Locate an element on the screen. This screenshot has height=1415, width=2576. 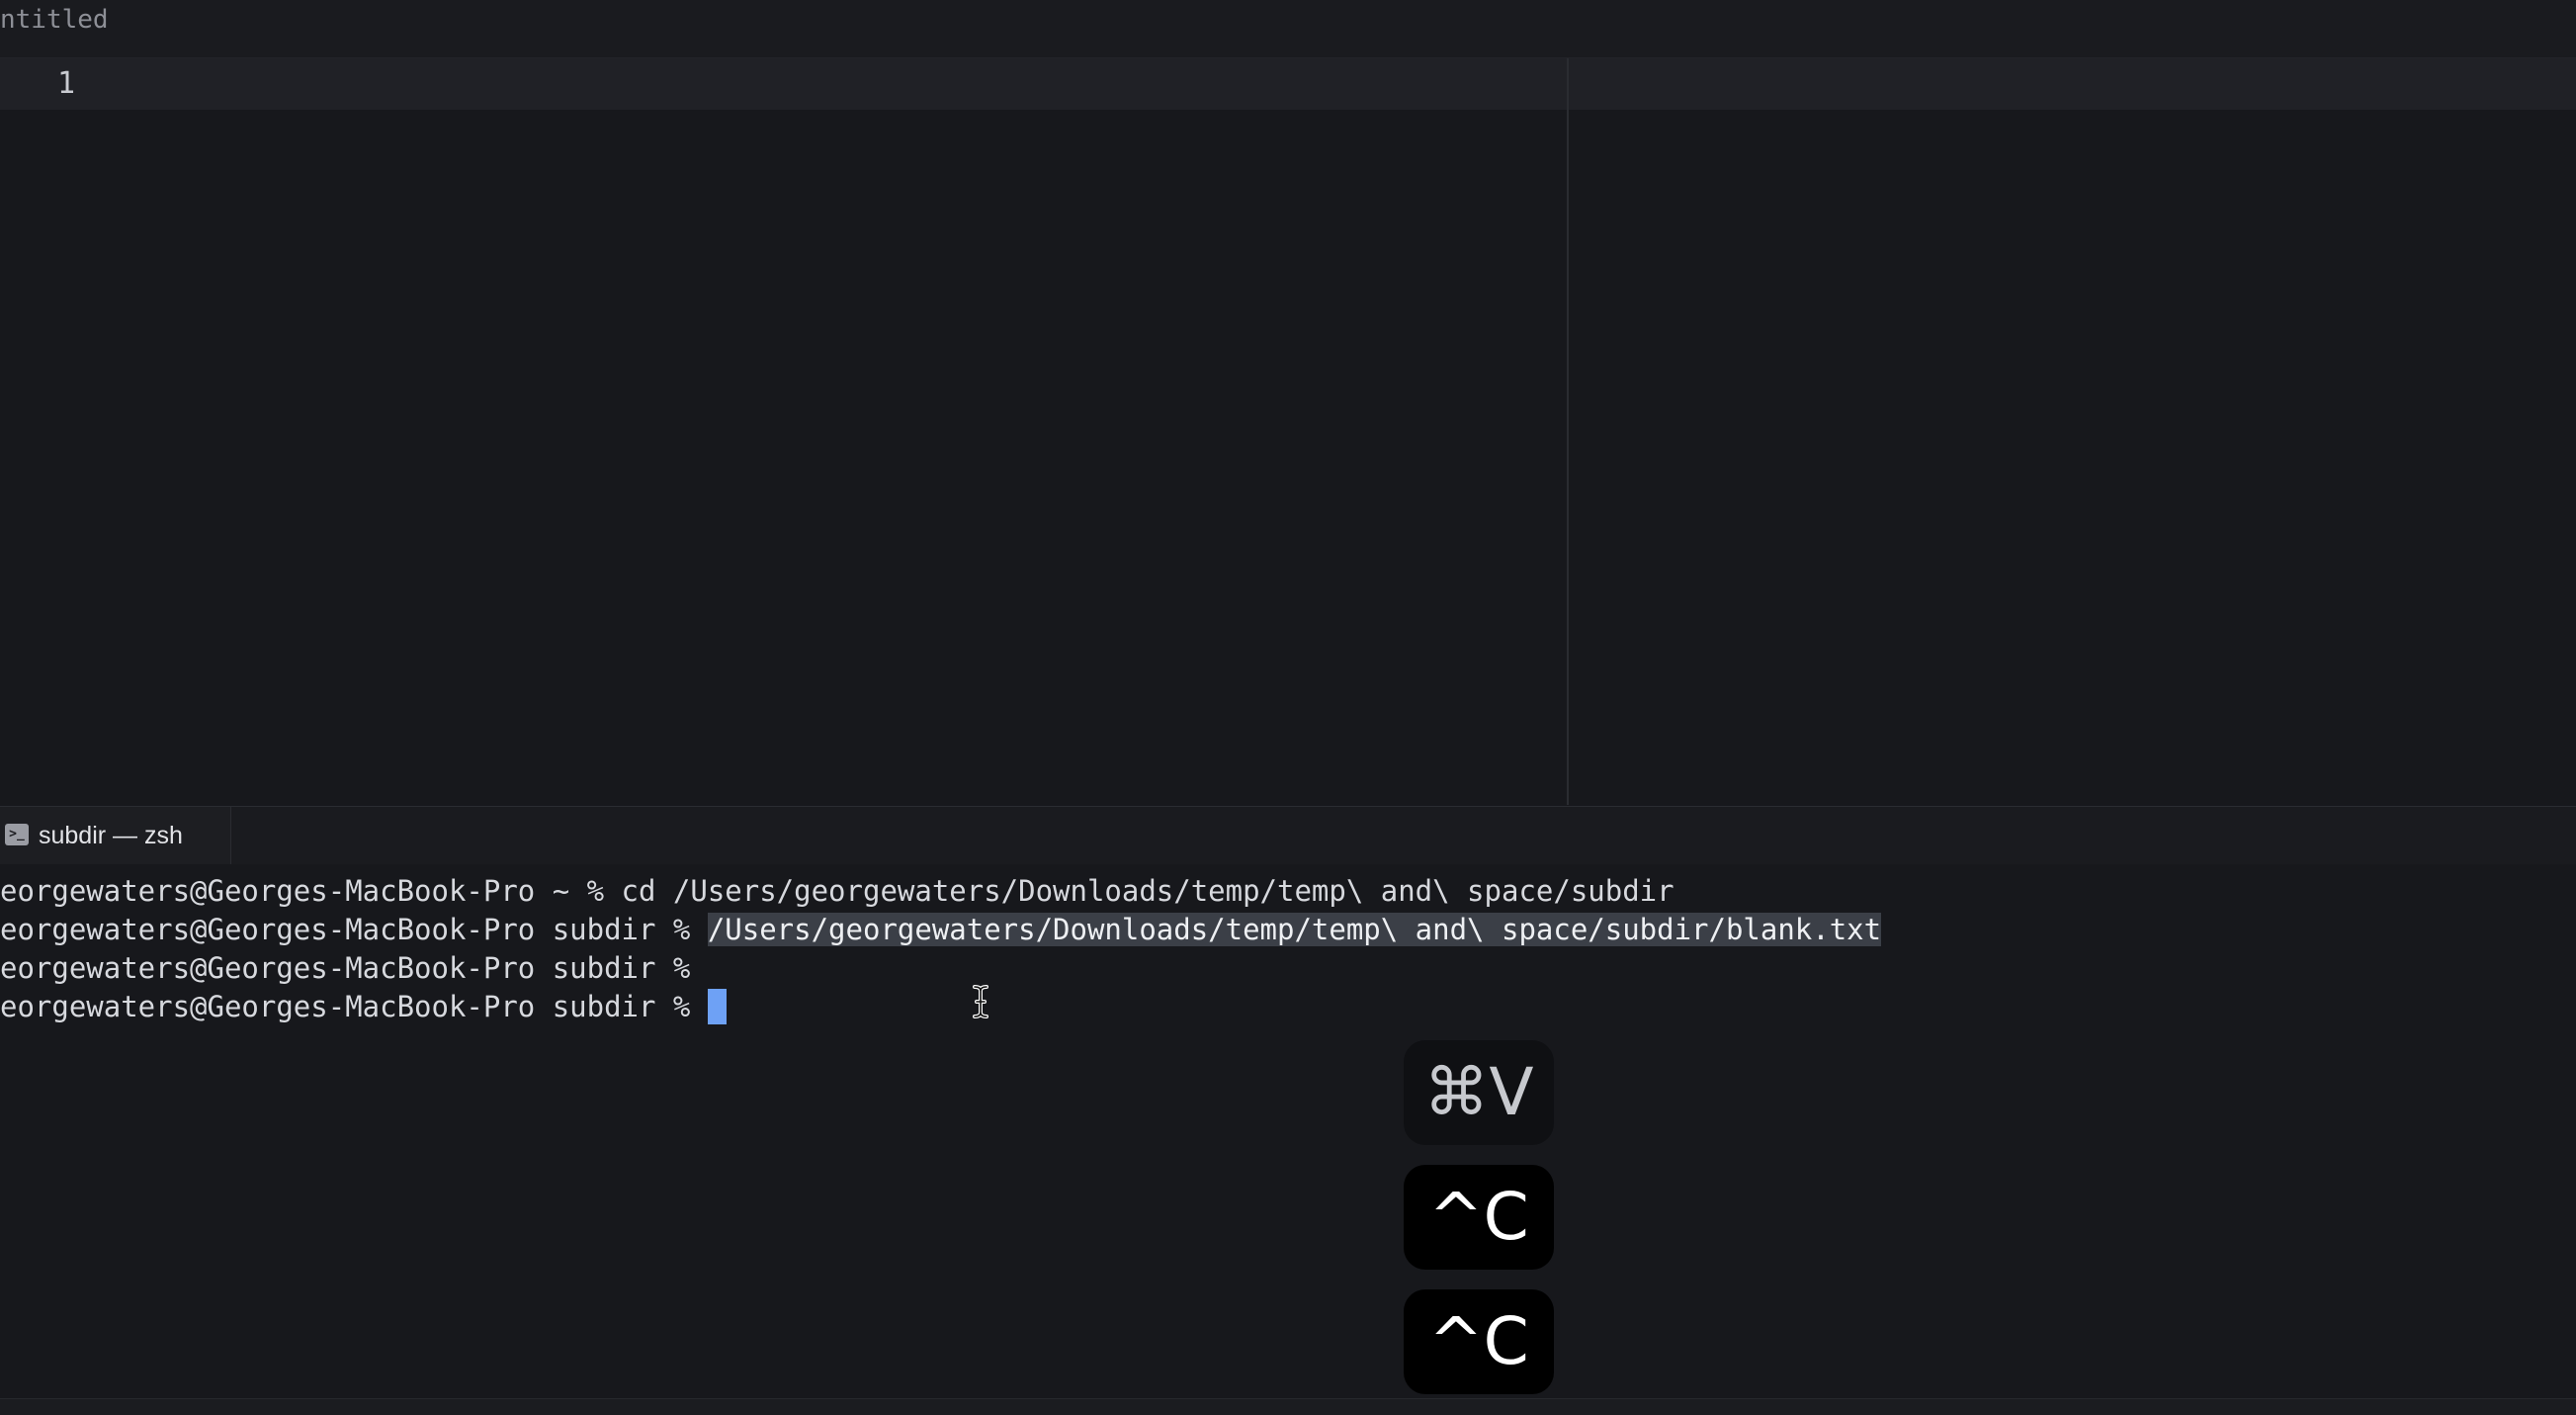
terminal-tab-label: subdir — zsh is located at coordinates (111, 835).